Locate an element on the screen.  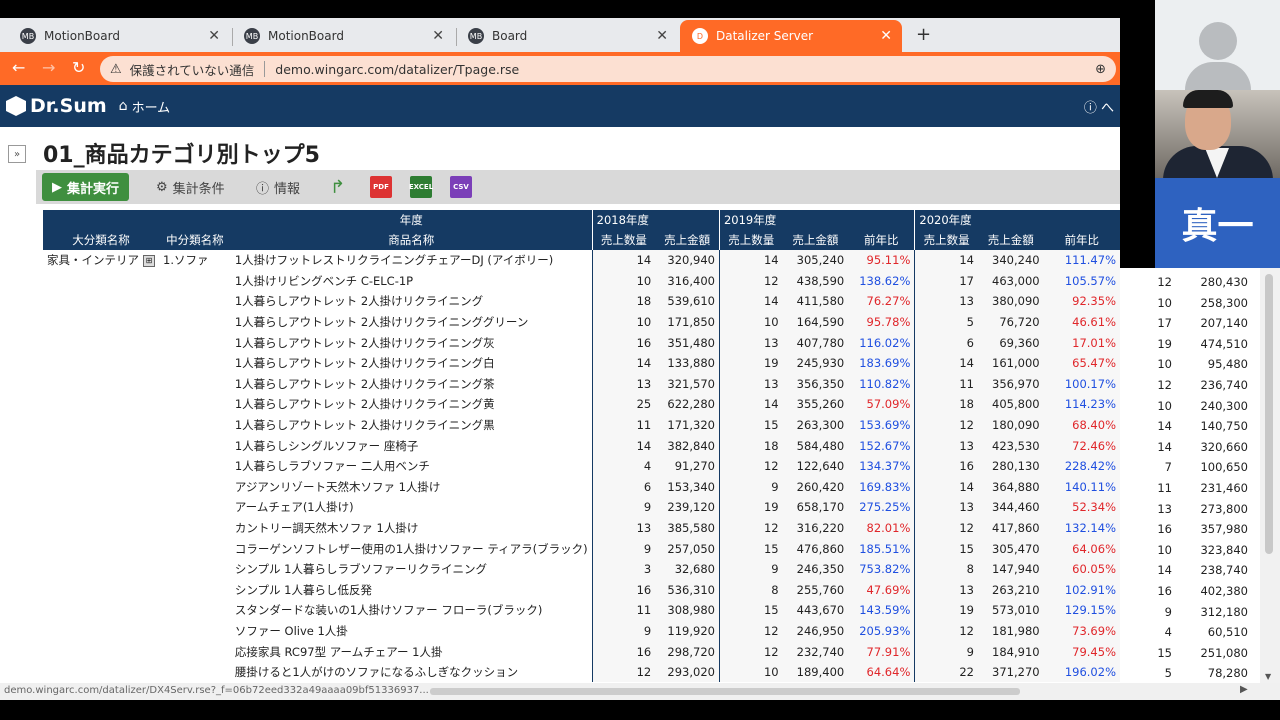
tab-motionboard-2: MB MotionBoard ✕ is located at coordinates (343, 36).